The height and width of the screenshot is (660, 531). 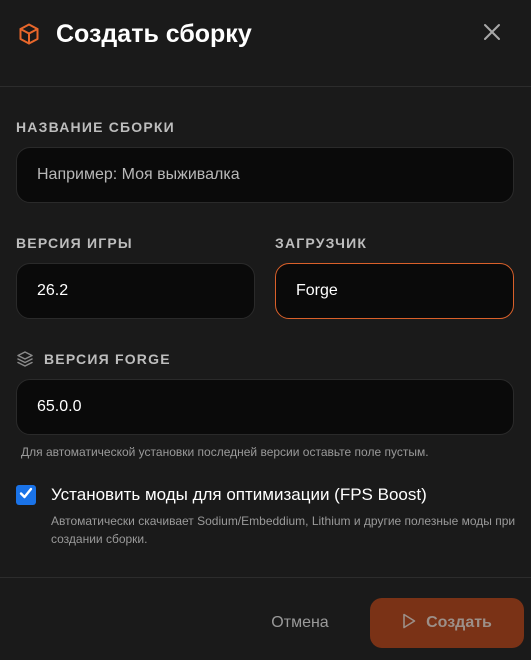 I want to click on game-version-label: ВЕРСИЯ ИГРЫ, so click(x=74, y=243).